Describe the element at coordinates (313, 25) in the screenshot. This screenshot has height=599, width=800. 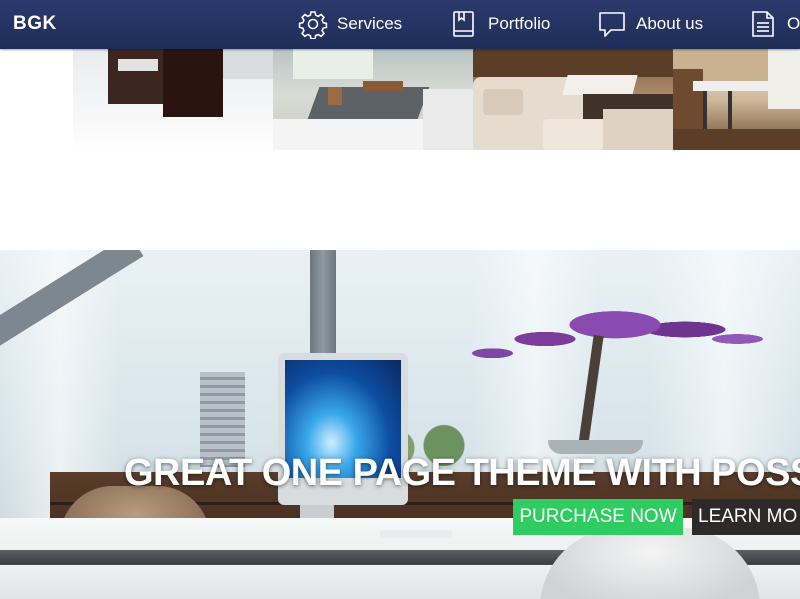
I see `gear-icon` at that location.